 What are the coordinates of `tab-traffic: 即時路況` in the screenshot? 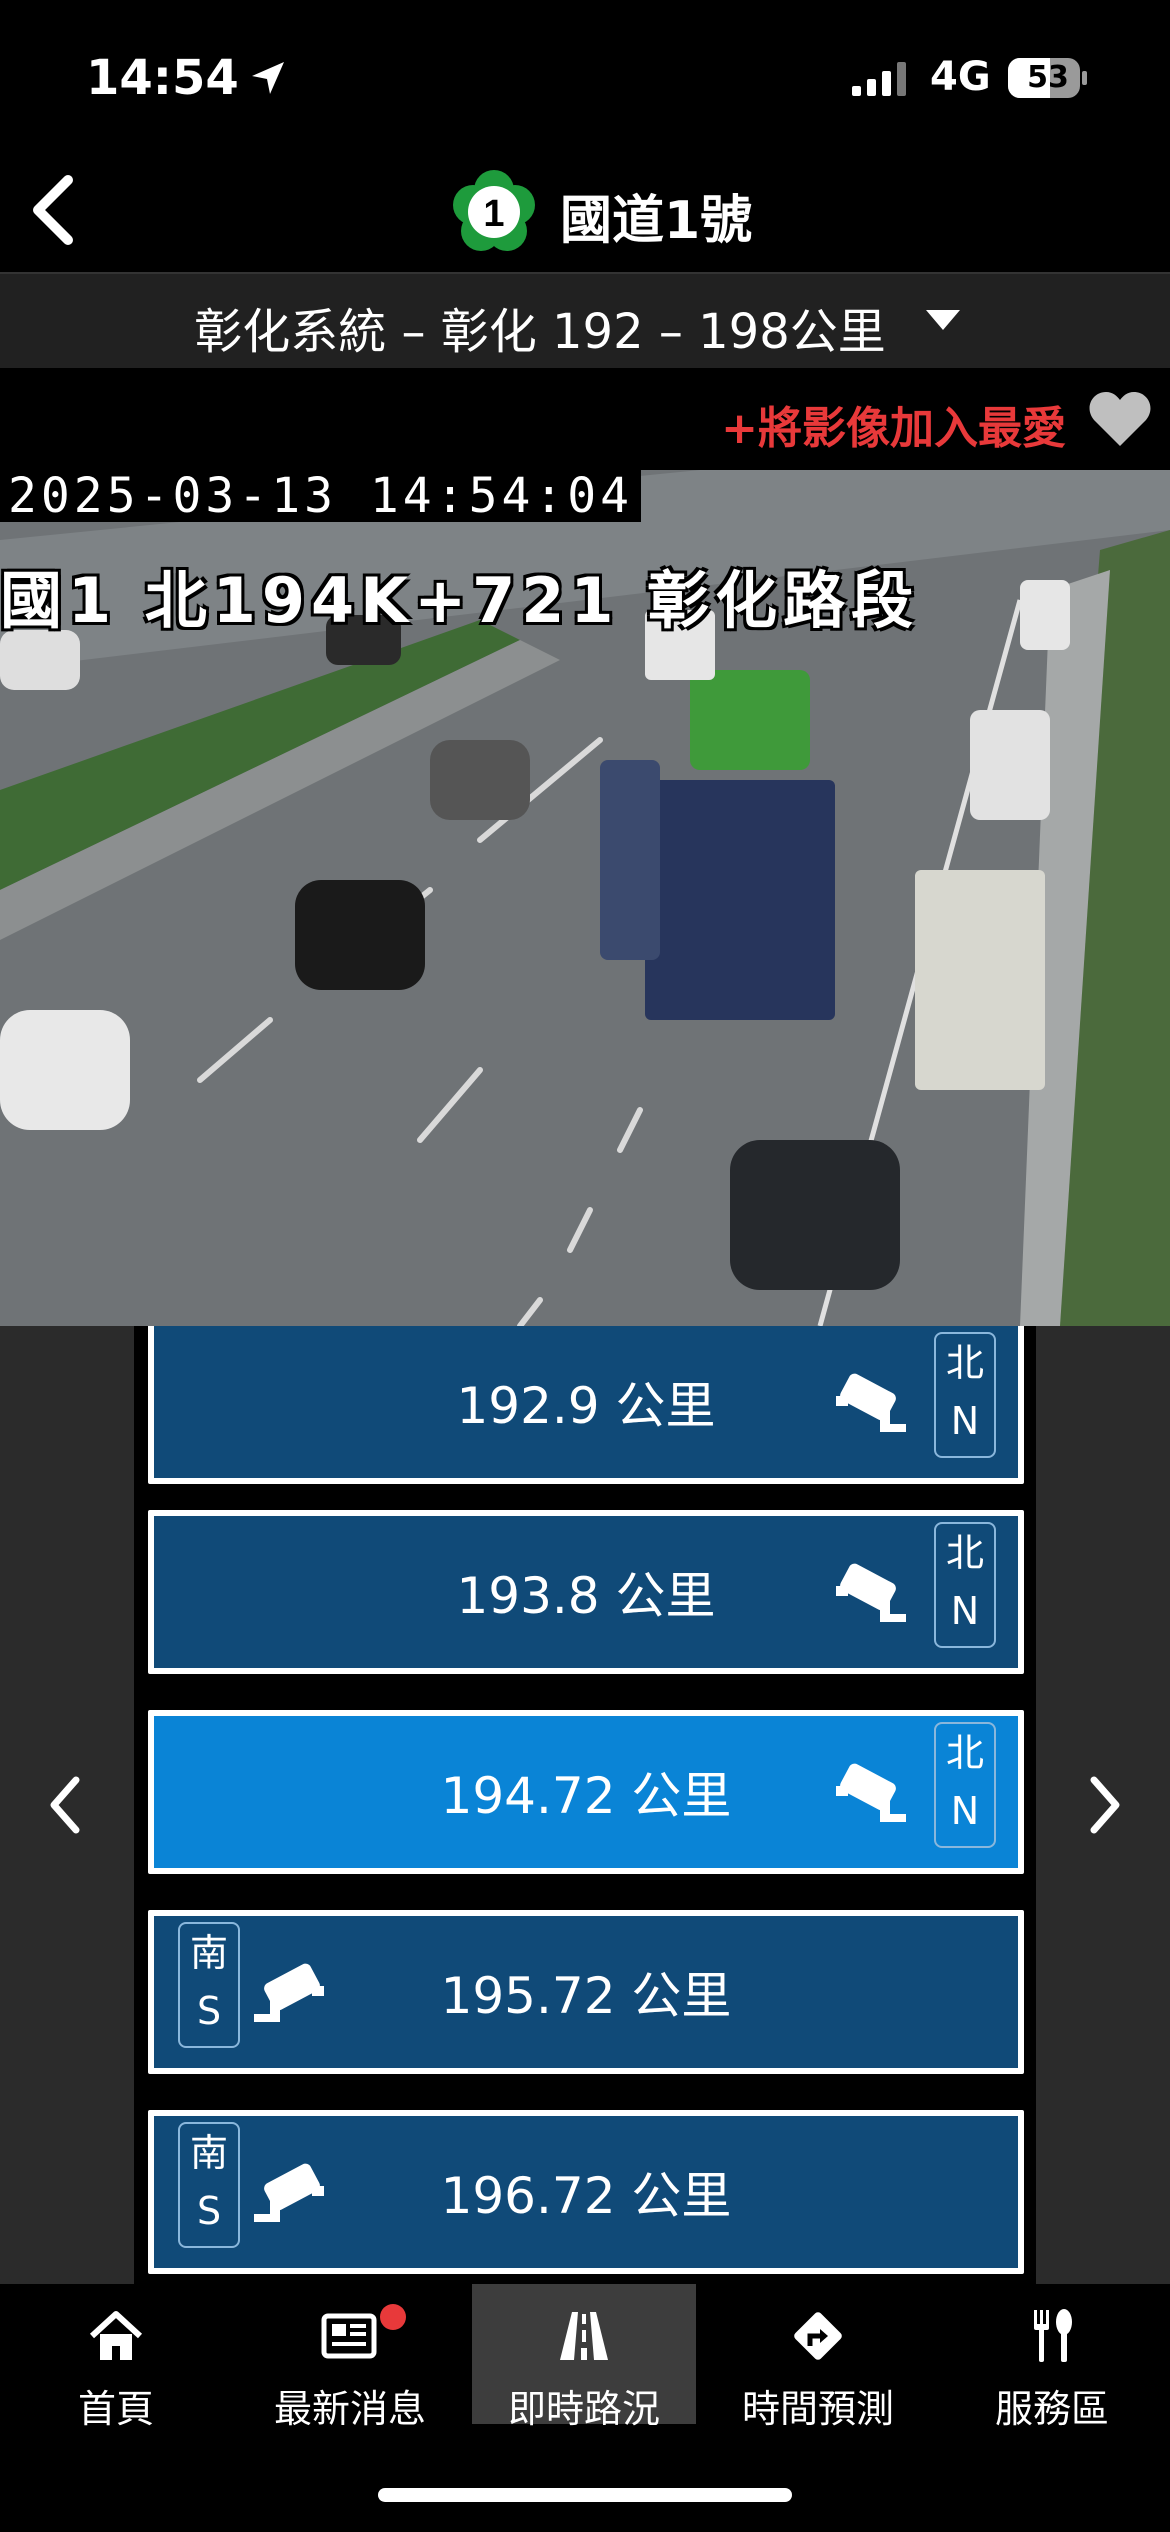 It's located at (584, 2357).